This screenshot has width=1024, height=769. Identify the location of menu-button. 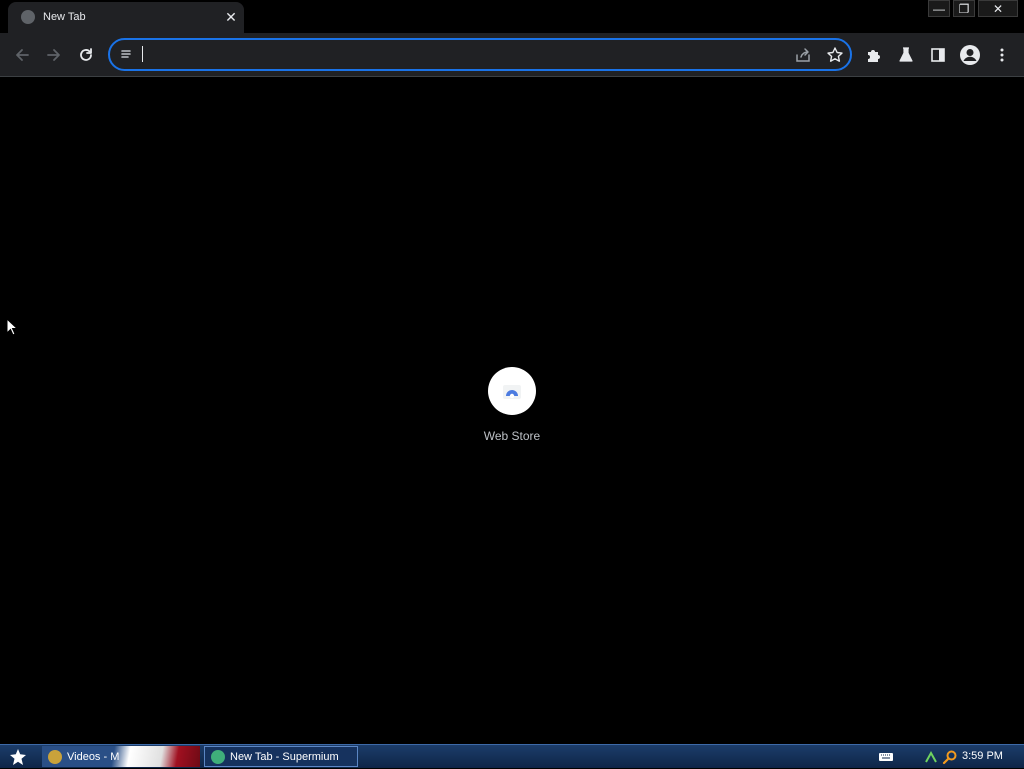
(1002, 55).